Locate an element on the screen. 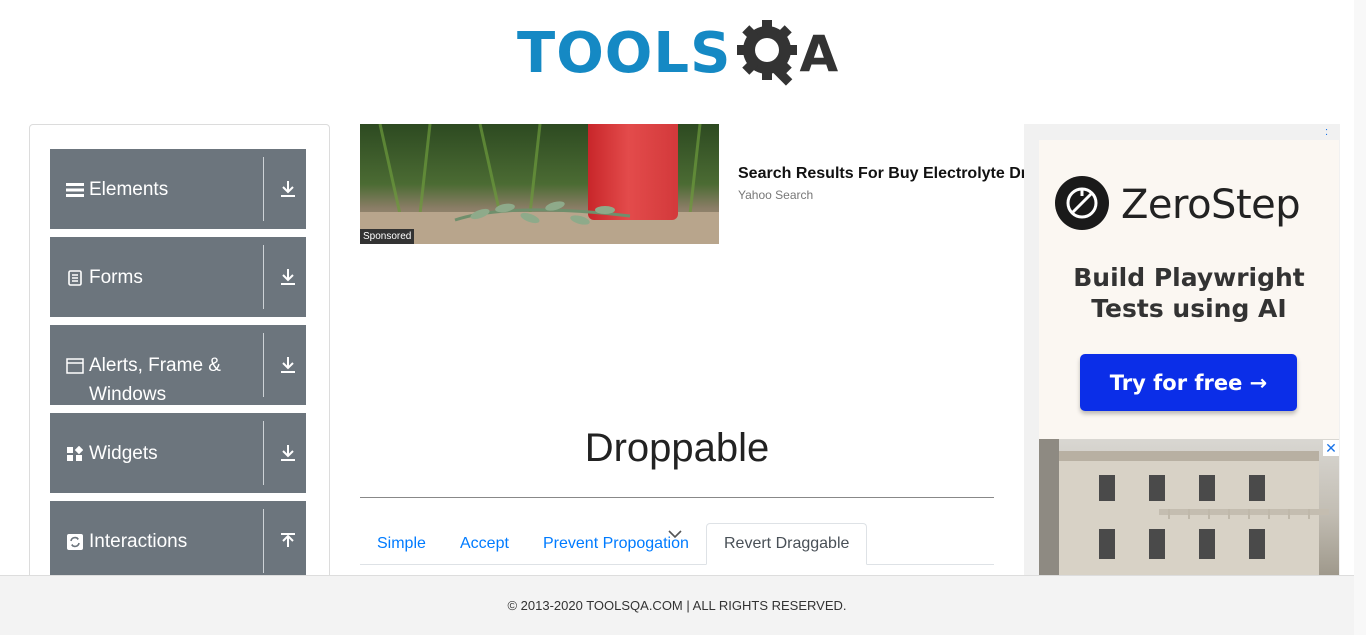 The image size is (1366, 635). zerostep-brand: ZeroStep is located at coordinates (1211, 205).